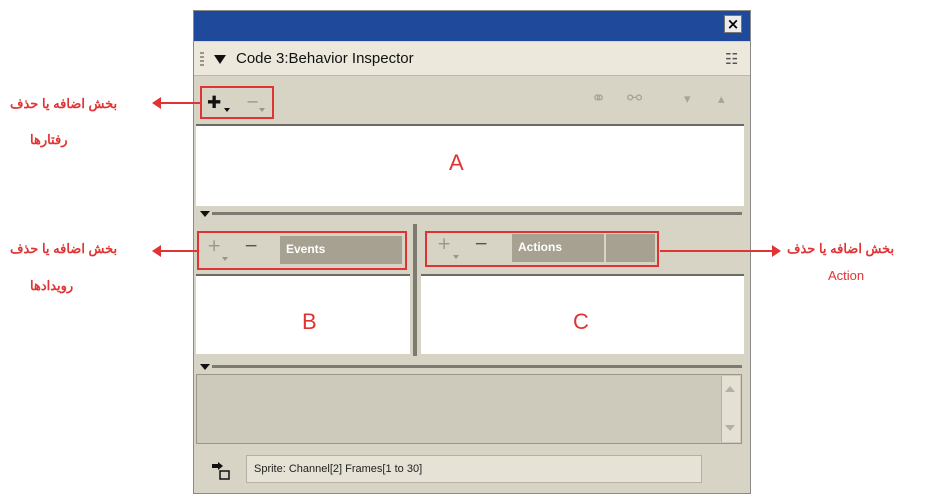  What do you see at coordinates (558, 248) in the screenshot?
I see `actions-header: Actions` at bounding box center [558, 248].